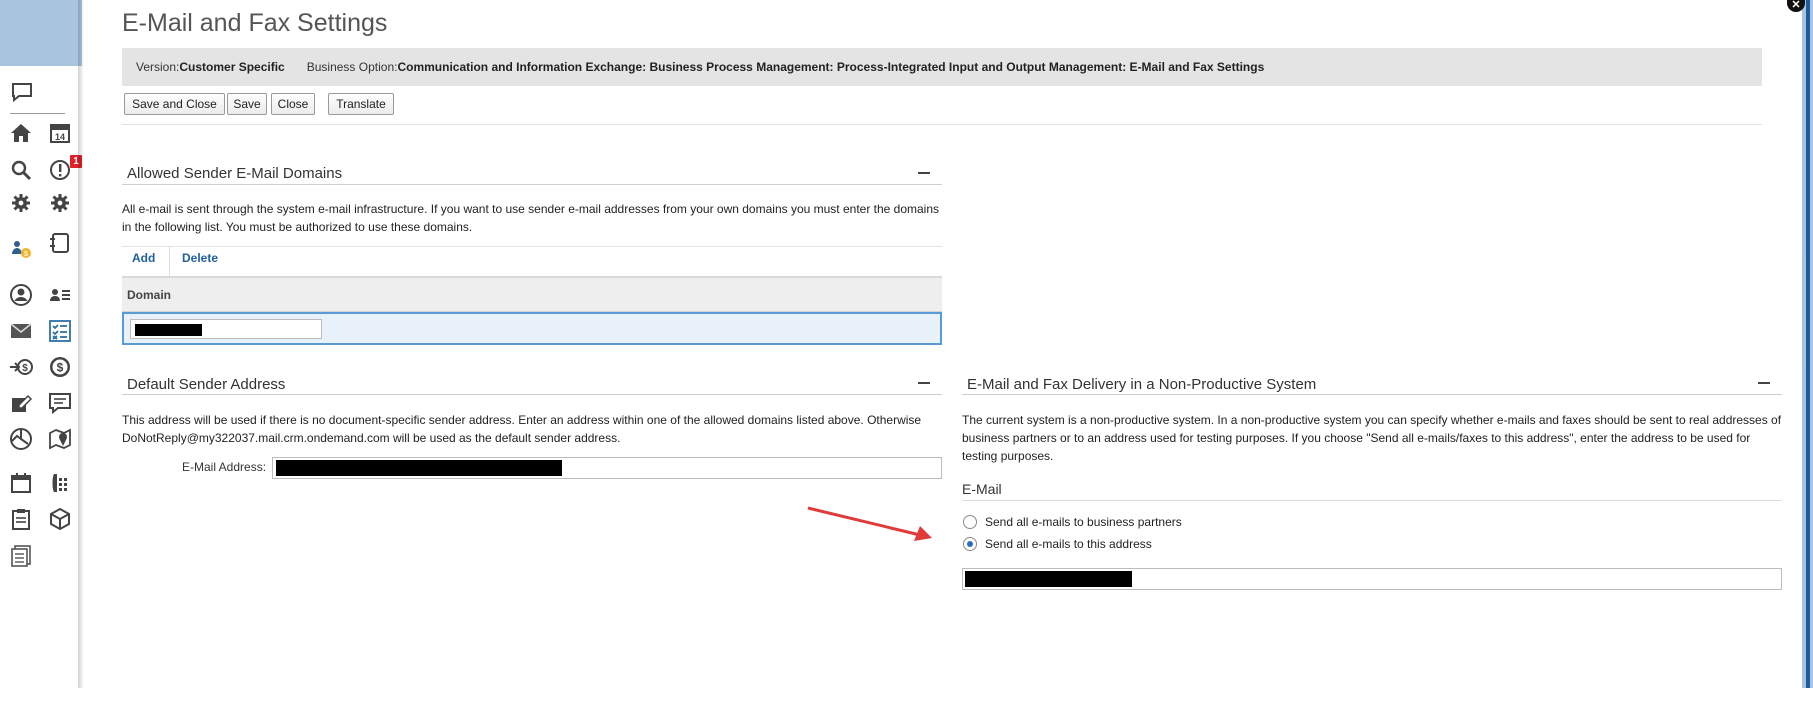  Describe the element at coordinates (21, 295) in the screenshot. I see `account-icon` at that location.